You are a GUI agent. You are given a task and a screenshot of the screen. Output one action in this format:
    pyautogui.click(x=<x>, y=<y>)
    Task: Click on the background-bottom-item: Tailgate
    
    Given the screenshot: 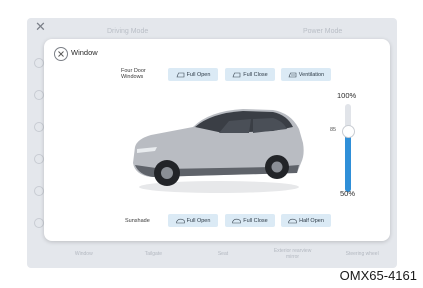 What is the action you would take?
    pyautogui.click(x=153, y=254)
    